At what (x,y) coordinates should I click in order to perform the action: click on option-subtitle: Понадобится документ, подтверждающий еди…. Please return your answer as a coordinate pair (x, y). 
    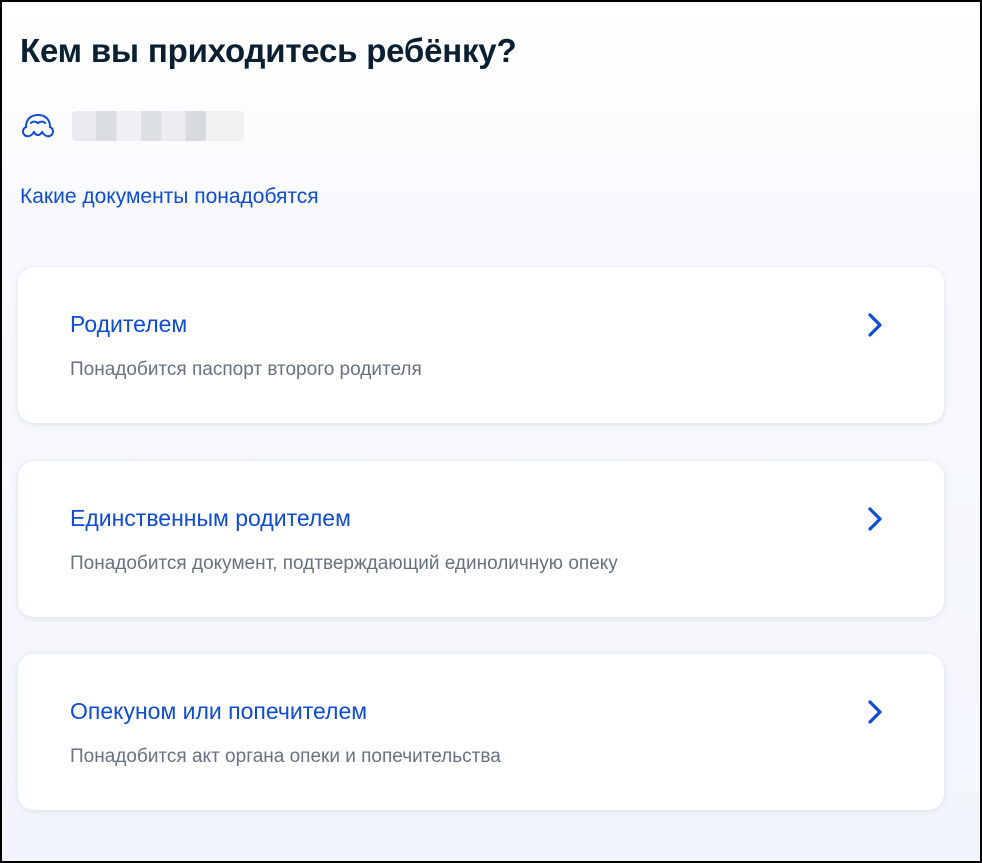
    Looking at the image, I should click on (344, 563).